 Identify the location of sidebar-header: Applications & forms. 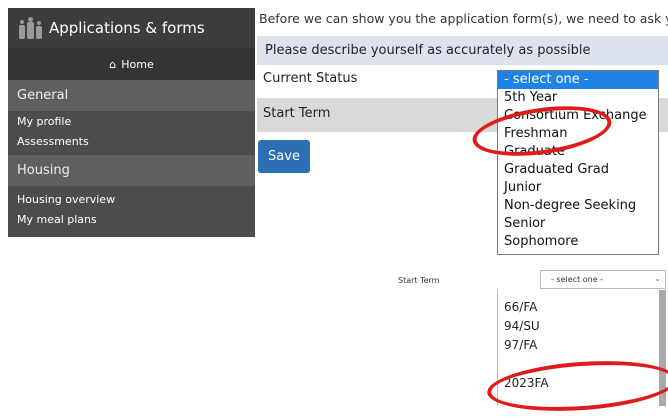
(131, 28).